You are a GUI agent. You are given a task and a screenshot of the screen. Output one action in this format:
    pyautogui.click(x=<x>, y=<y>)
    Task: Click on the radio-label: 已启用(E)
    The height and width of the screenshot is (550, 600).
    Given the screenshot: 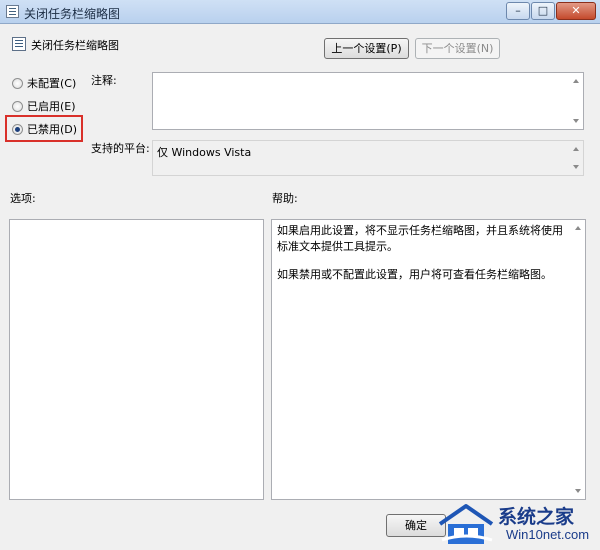 What is the action you would take?
    pyautogui.click(x=51, y=106)
    